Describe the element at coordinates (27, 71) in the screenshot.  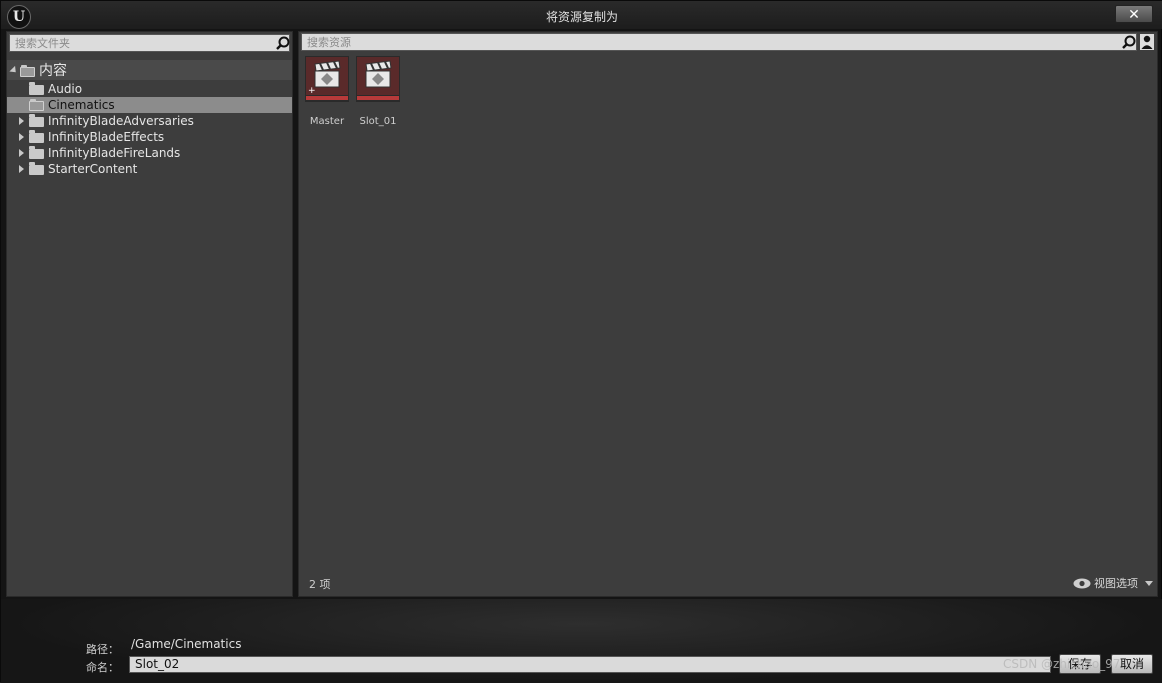
I see `folder-open-icon` at that location.